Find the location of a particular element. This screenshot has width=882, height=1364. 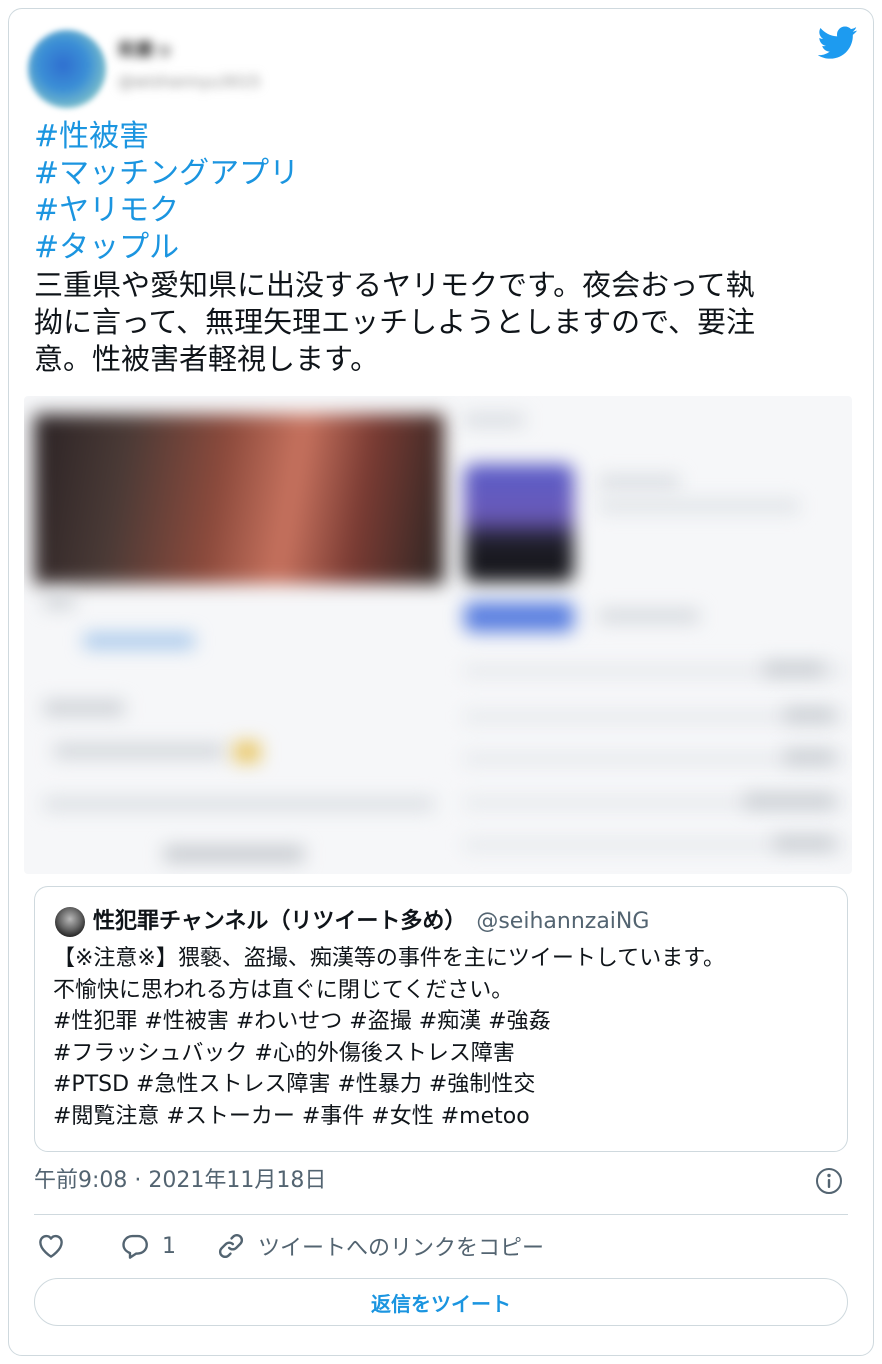

hashtag-link: #性被害 is located at coordinates (434, 136).